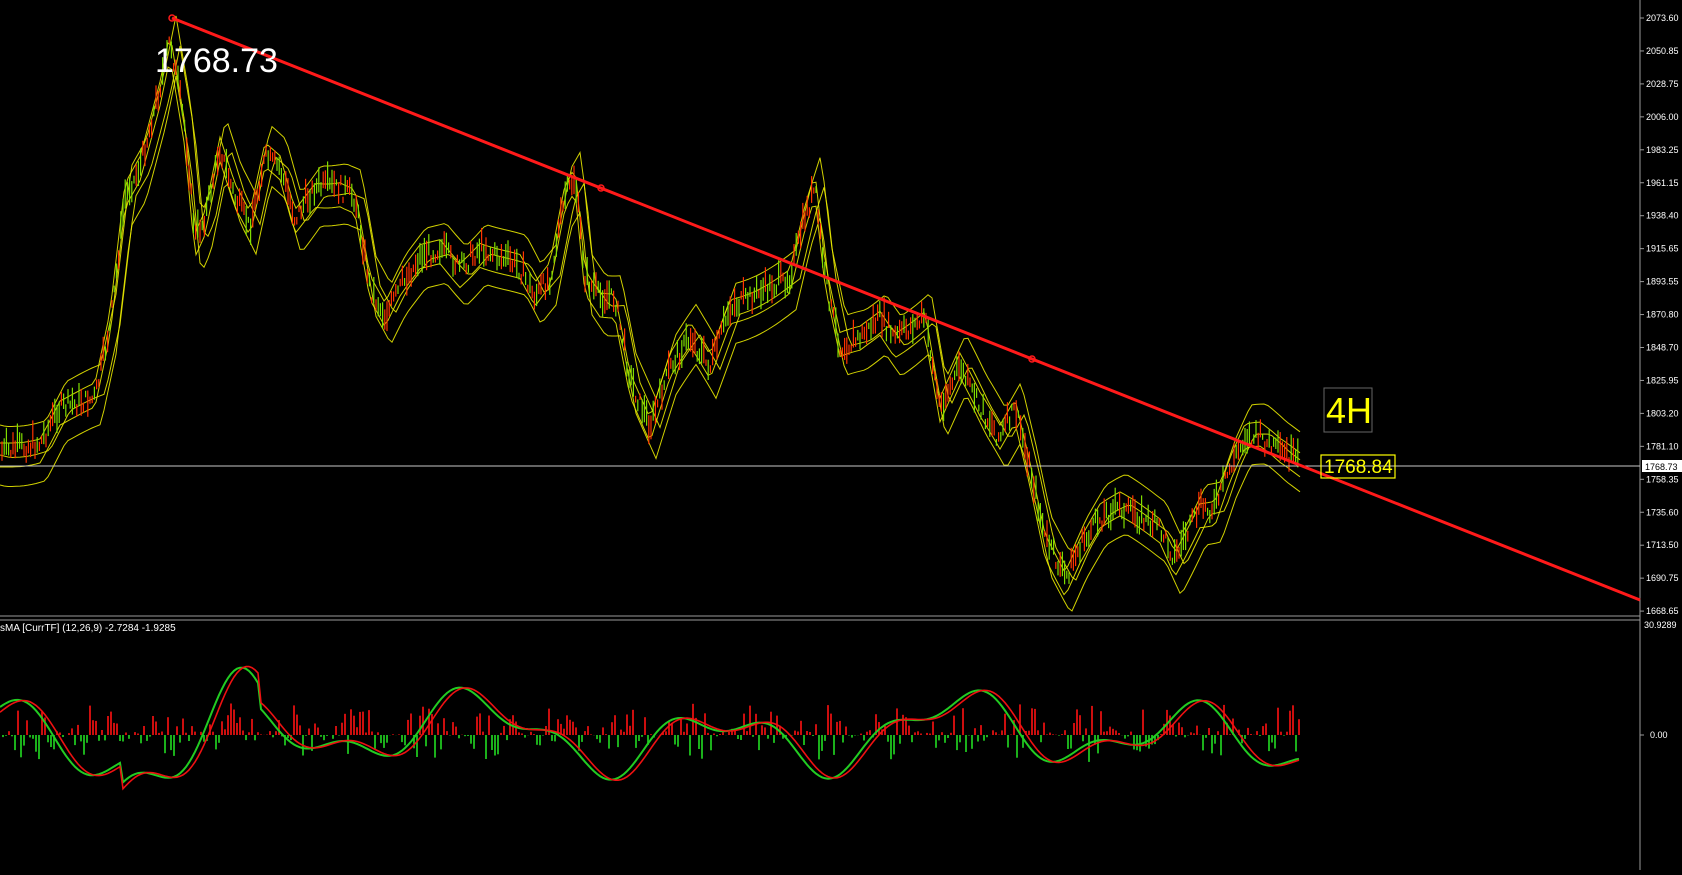  Describe the element at coordinates (1662, 315) in the screenshot. I see `price-axis-label: 1870.80` at that location.